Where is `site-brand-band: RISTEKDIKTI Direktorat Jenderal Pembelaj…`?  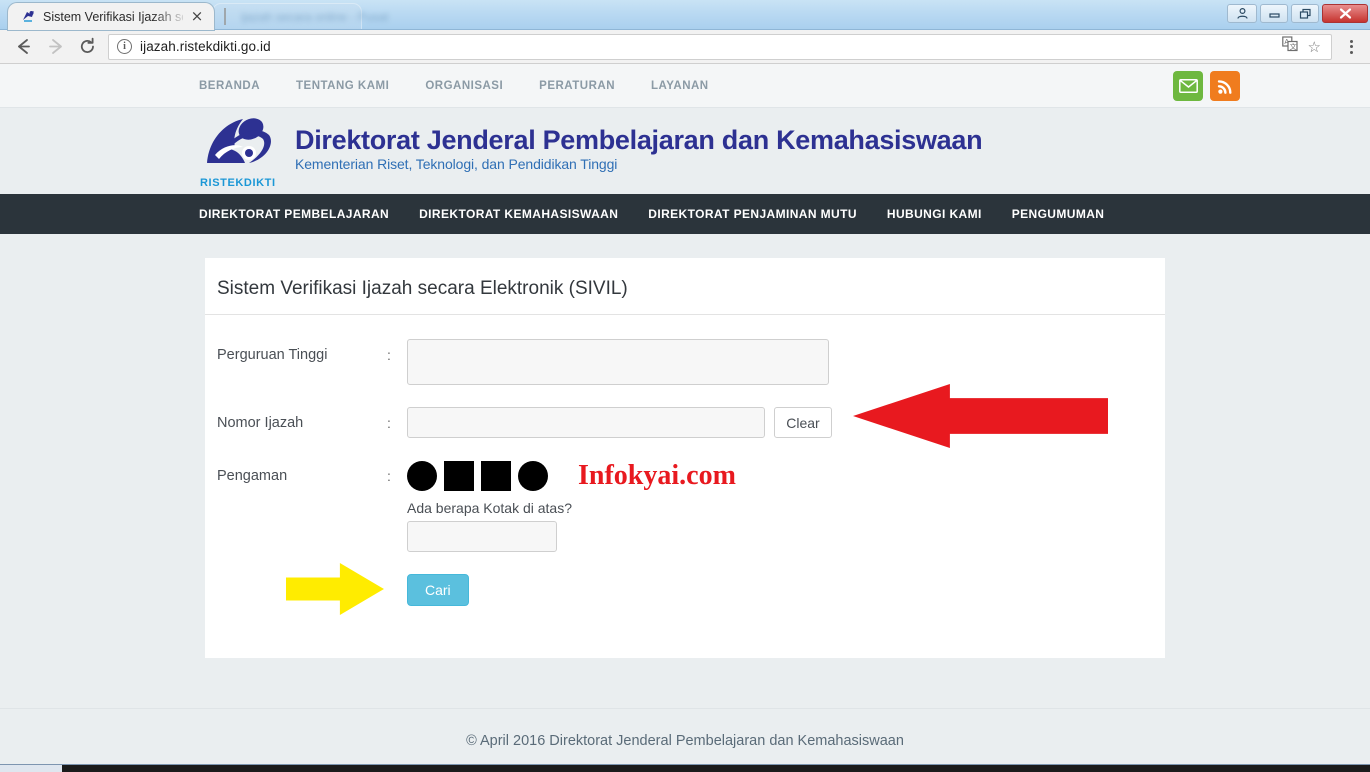
site-brand-band: RISTEKDIKTI Direktorat Jenderal Pembelaj… is located at coordinates (685, 151).